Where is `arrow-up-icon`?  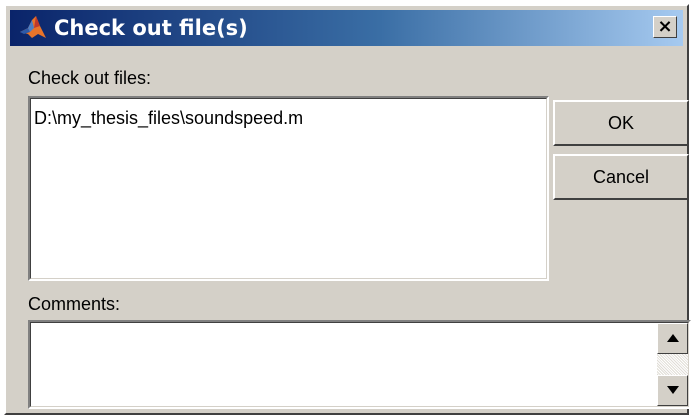 arrow-up-icon is located at coordinates (673, 338).